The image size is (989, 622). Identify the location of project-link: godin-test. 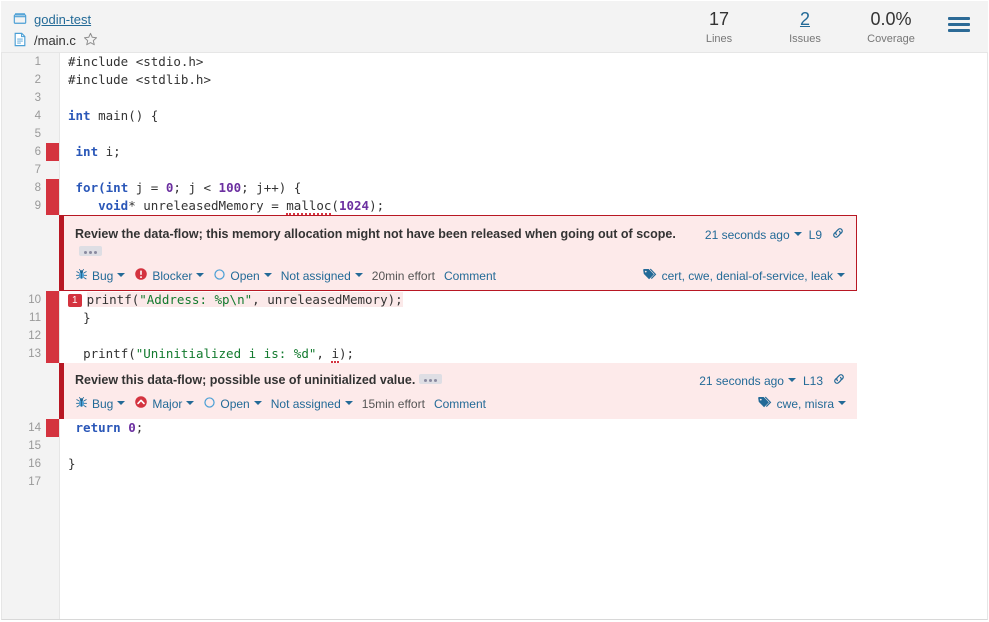
(62, 19).